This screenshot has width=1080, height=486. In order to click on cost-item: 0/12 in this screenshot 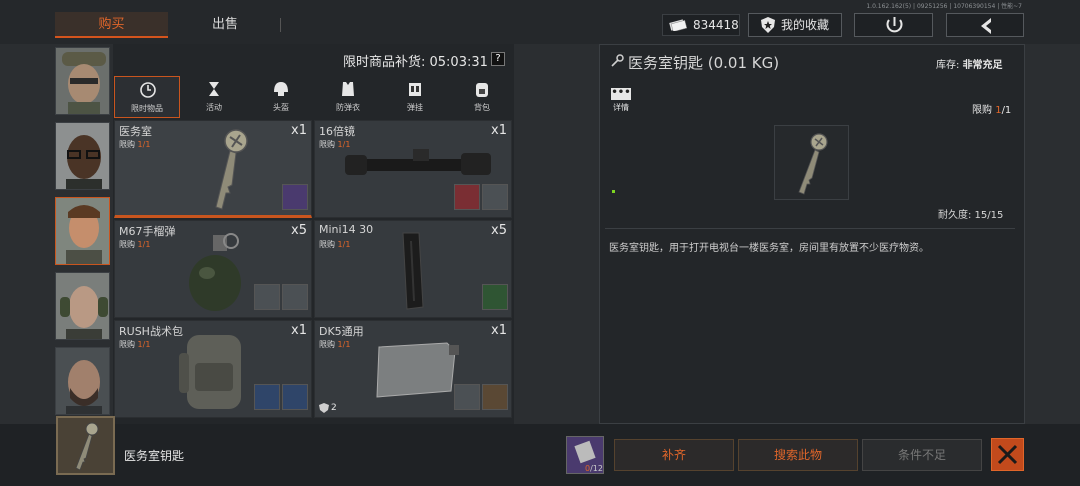, I will do `click(585, 455)`.